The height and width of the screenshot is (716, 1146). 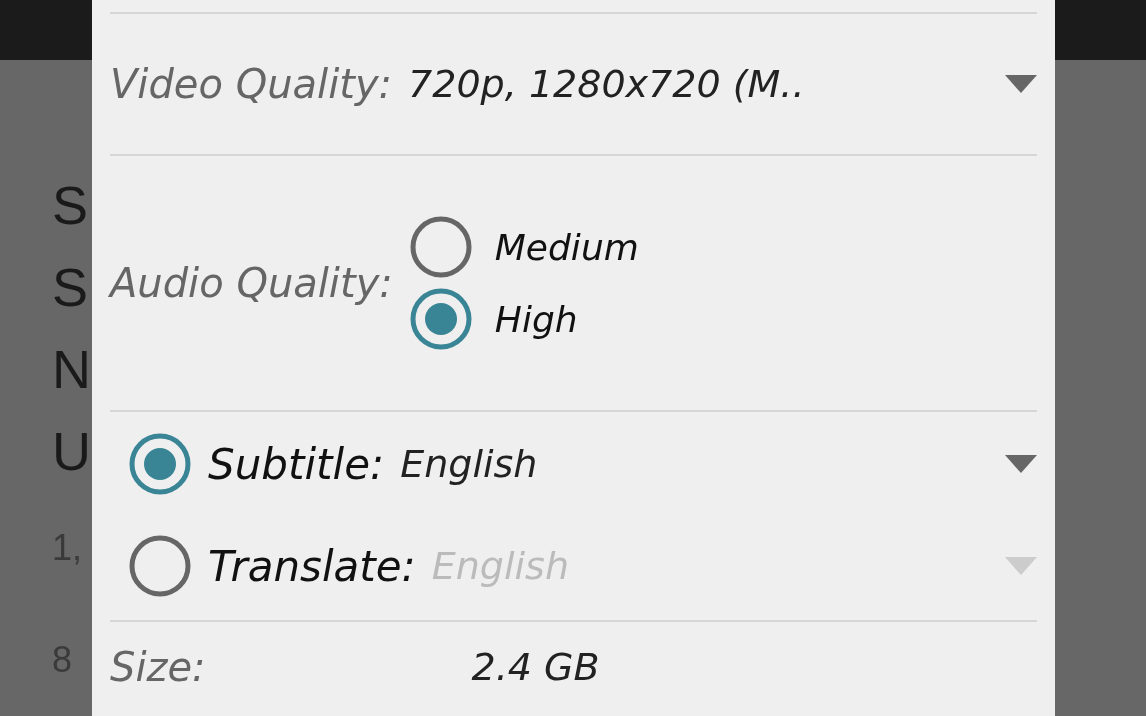 What do you see at coordinates (158, 667) in the screenshot?
I see `field-label: Size:` at bounding box center [158, 667].